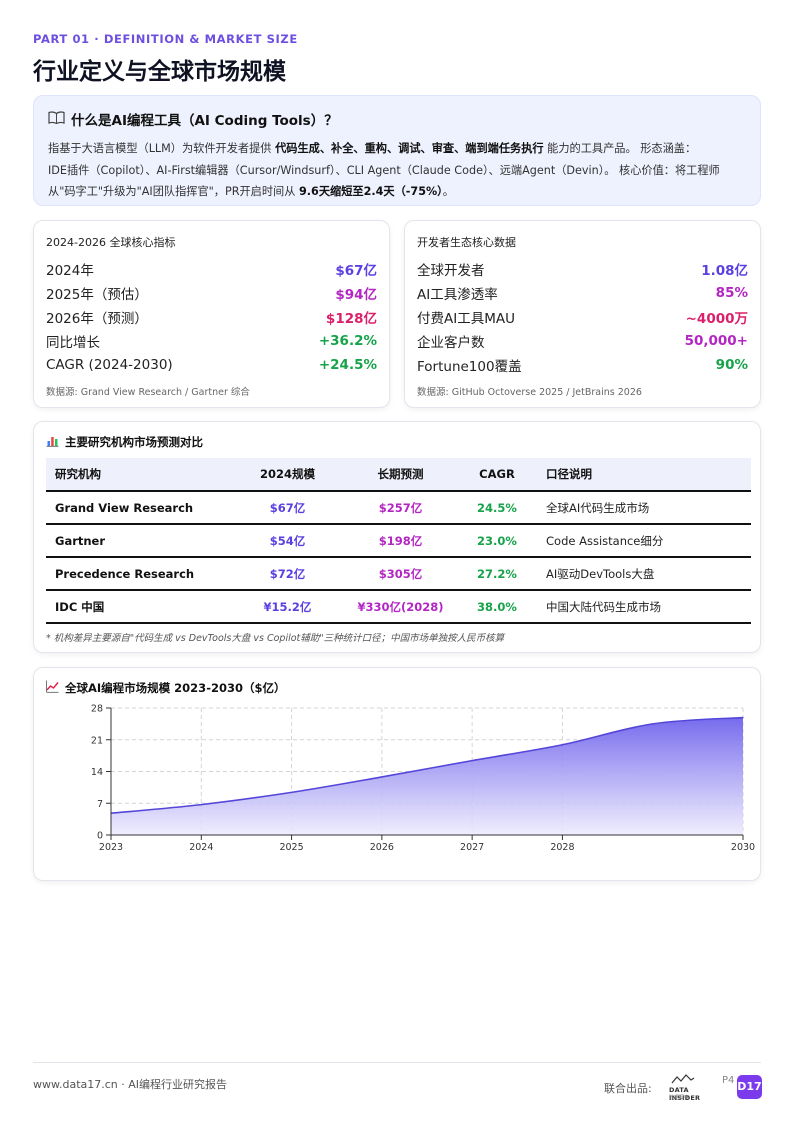 The image size is (793, 1123). What do you see at coordinates (448, 191) in the screenshot?
I see `definition-text: 。` at bounding box center [448, 191].